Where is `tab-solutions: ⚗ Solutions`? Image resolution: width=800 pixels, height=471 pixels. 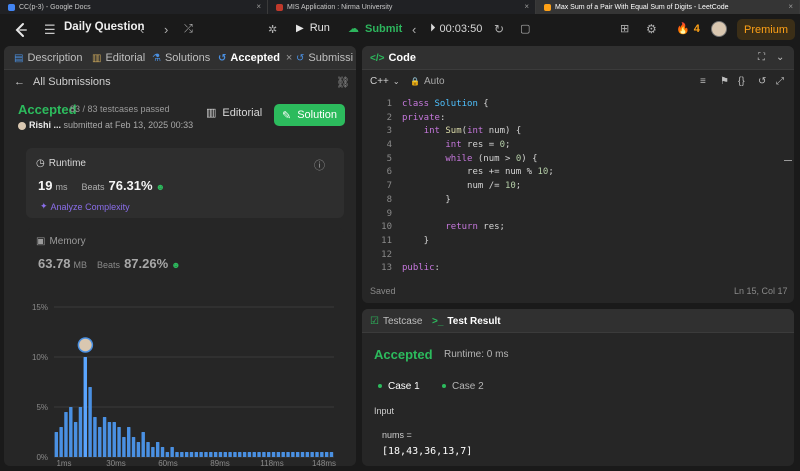 tab-solutions: ⚗ Solutions is located at coordinates (181, 58).